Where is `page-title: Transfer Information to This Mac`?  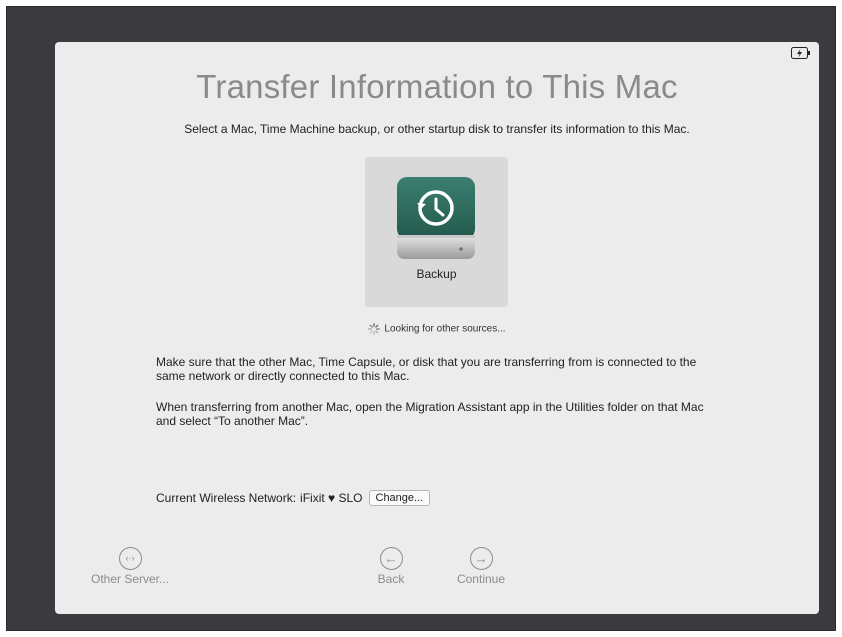
page-title: Transfer Information to This Mac is located at coordinates (437, 86).